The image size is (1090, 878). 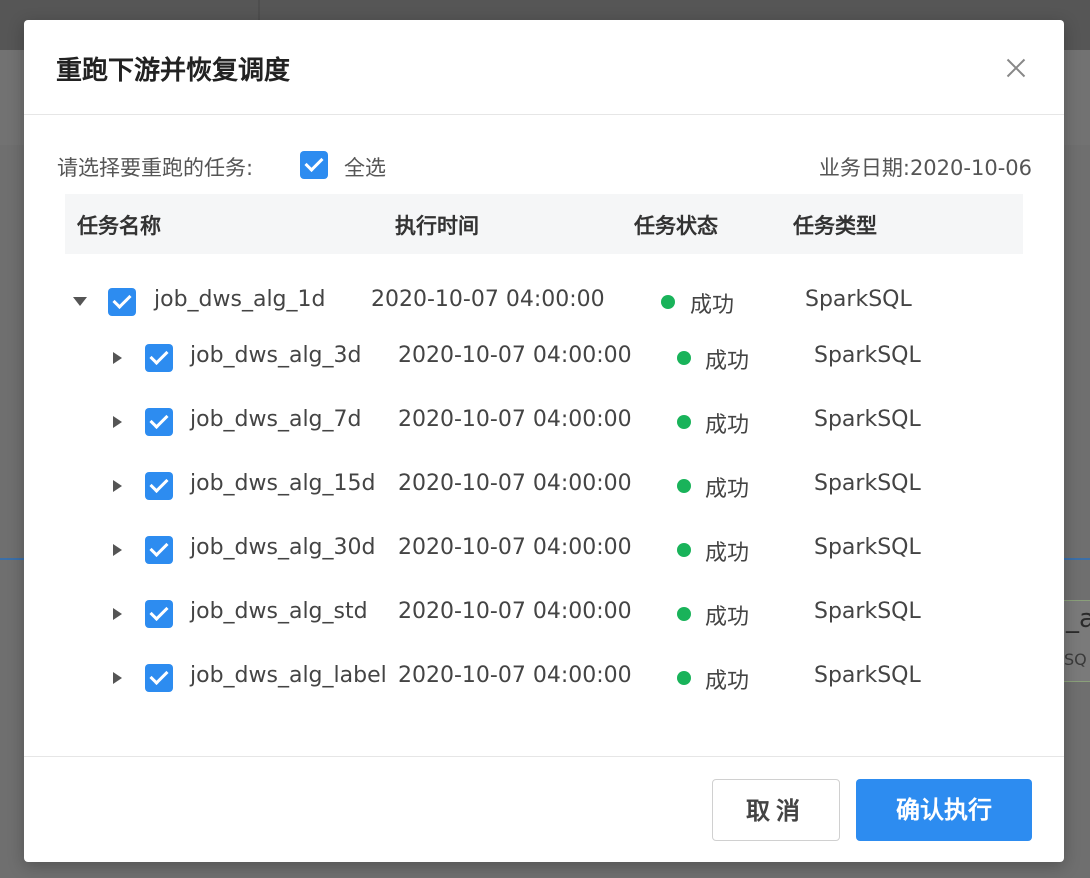 What do you see at coordinates (365, 167) in the screenshot?
I see `select-all-label: 全选` at bounding box center [365, 167].